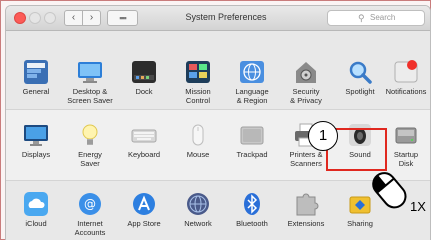 This screenshot has height=240, width=431. I want to click on desktop-icon, so click(90, 72).